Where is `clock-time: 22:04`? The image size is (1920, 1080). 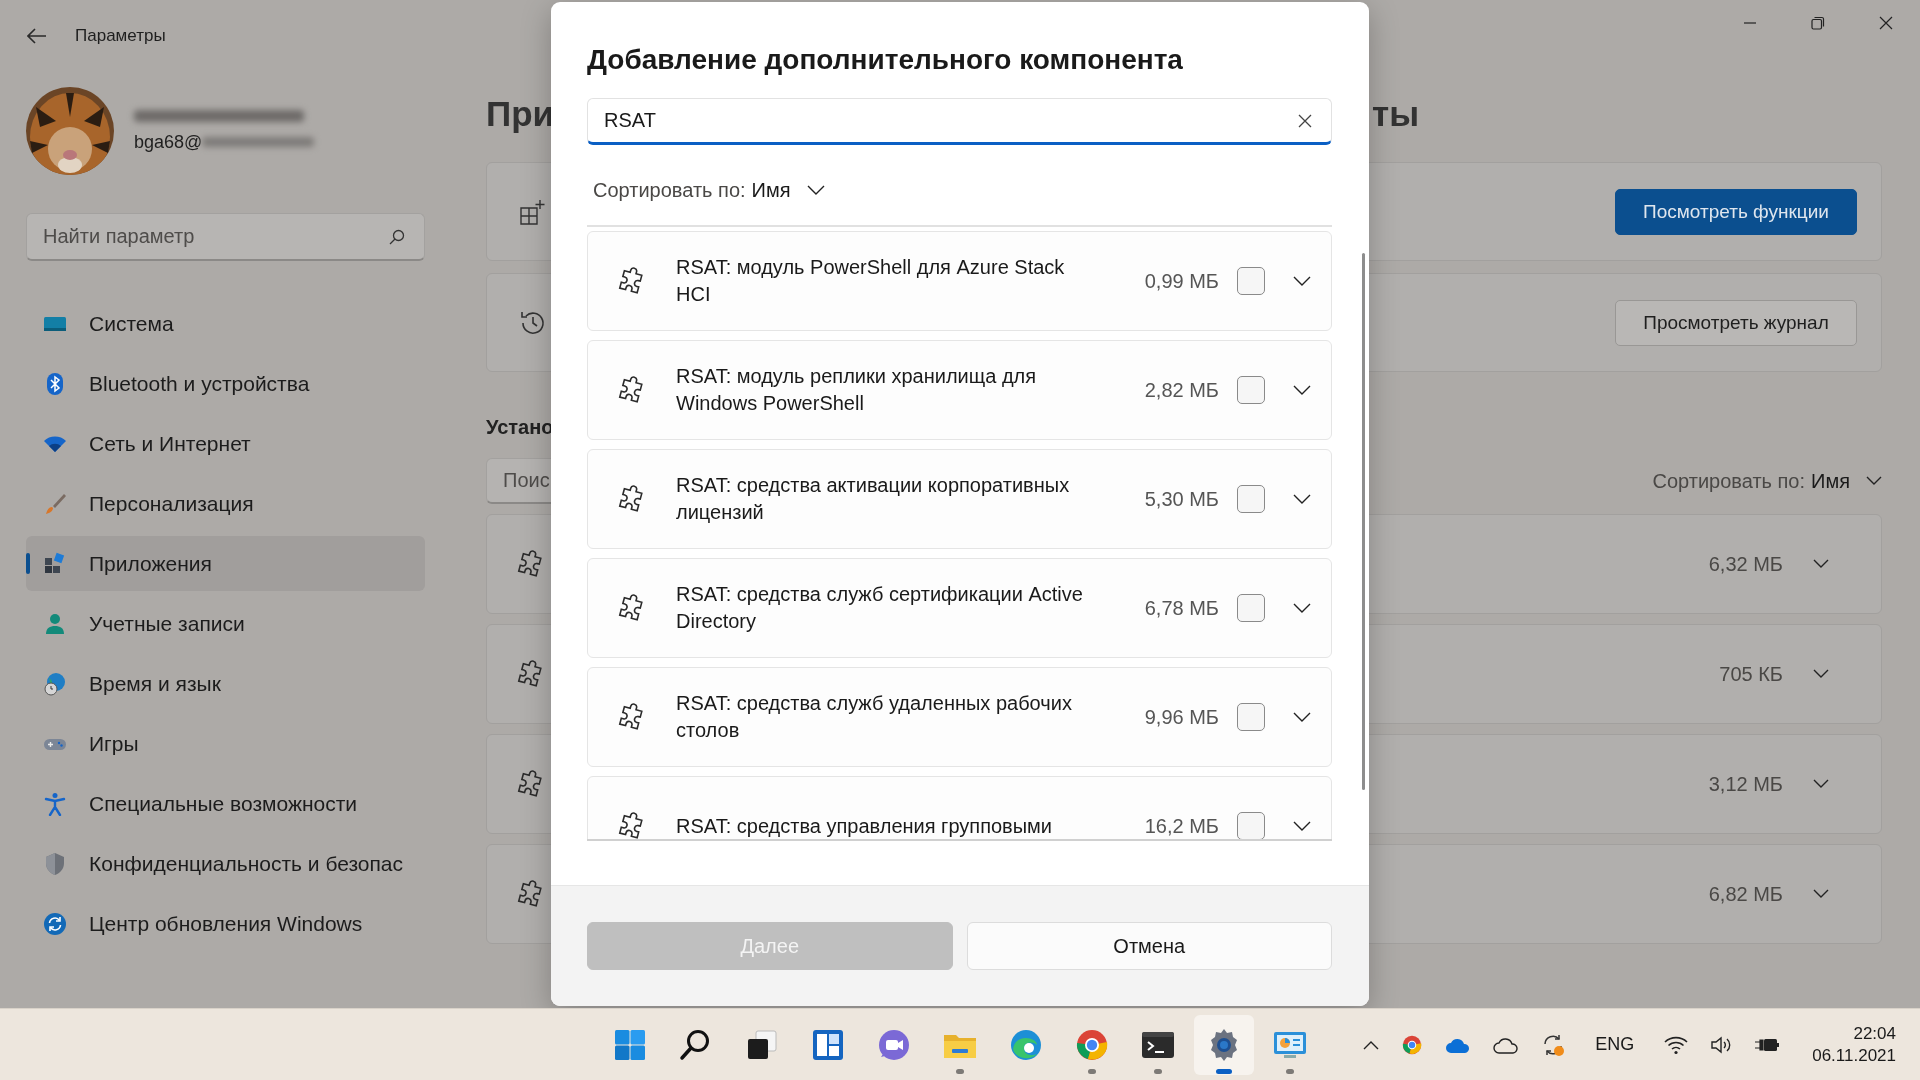
clock-time: 22:04 is located at coordinates (1874, 1033).